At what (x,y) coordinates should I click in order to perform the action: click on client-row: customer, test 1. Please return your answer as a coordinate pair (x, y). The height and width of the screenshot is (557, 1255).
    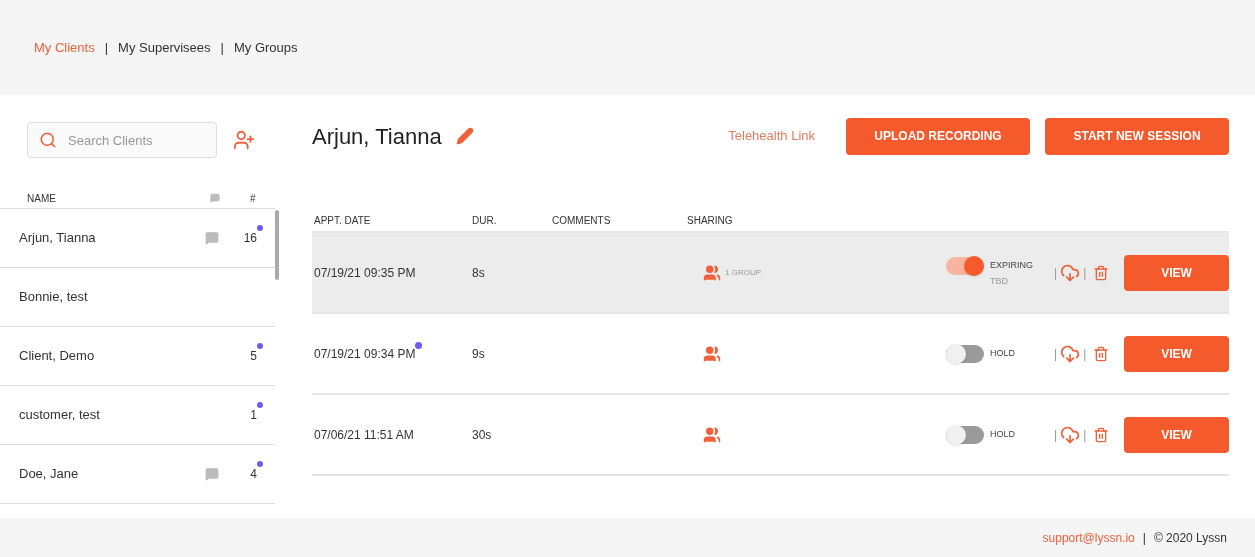
    Looking at the image, I should click on (137, 415).